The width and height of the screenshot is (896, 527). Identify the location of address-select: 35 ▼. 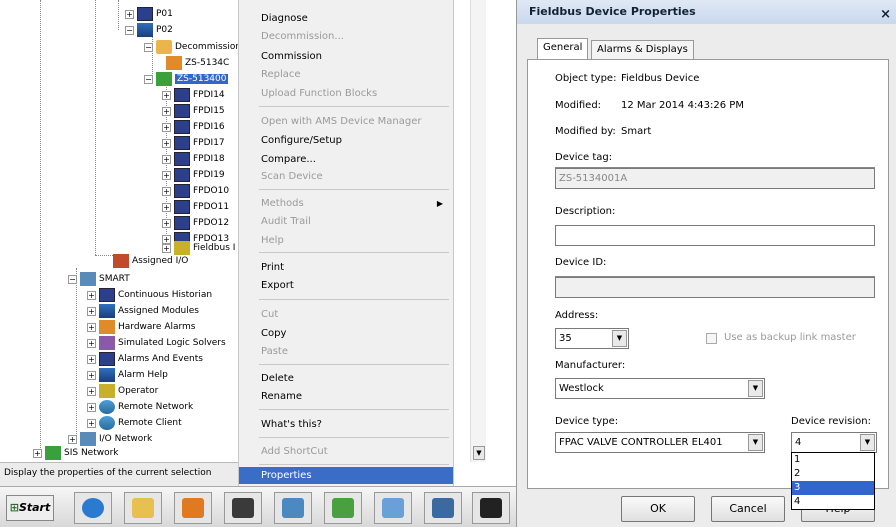
(592, 338).